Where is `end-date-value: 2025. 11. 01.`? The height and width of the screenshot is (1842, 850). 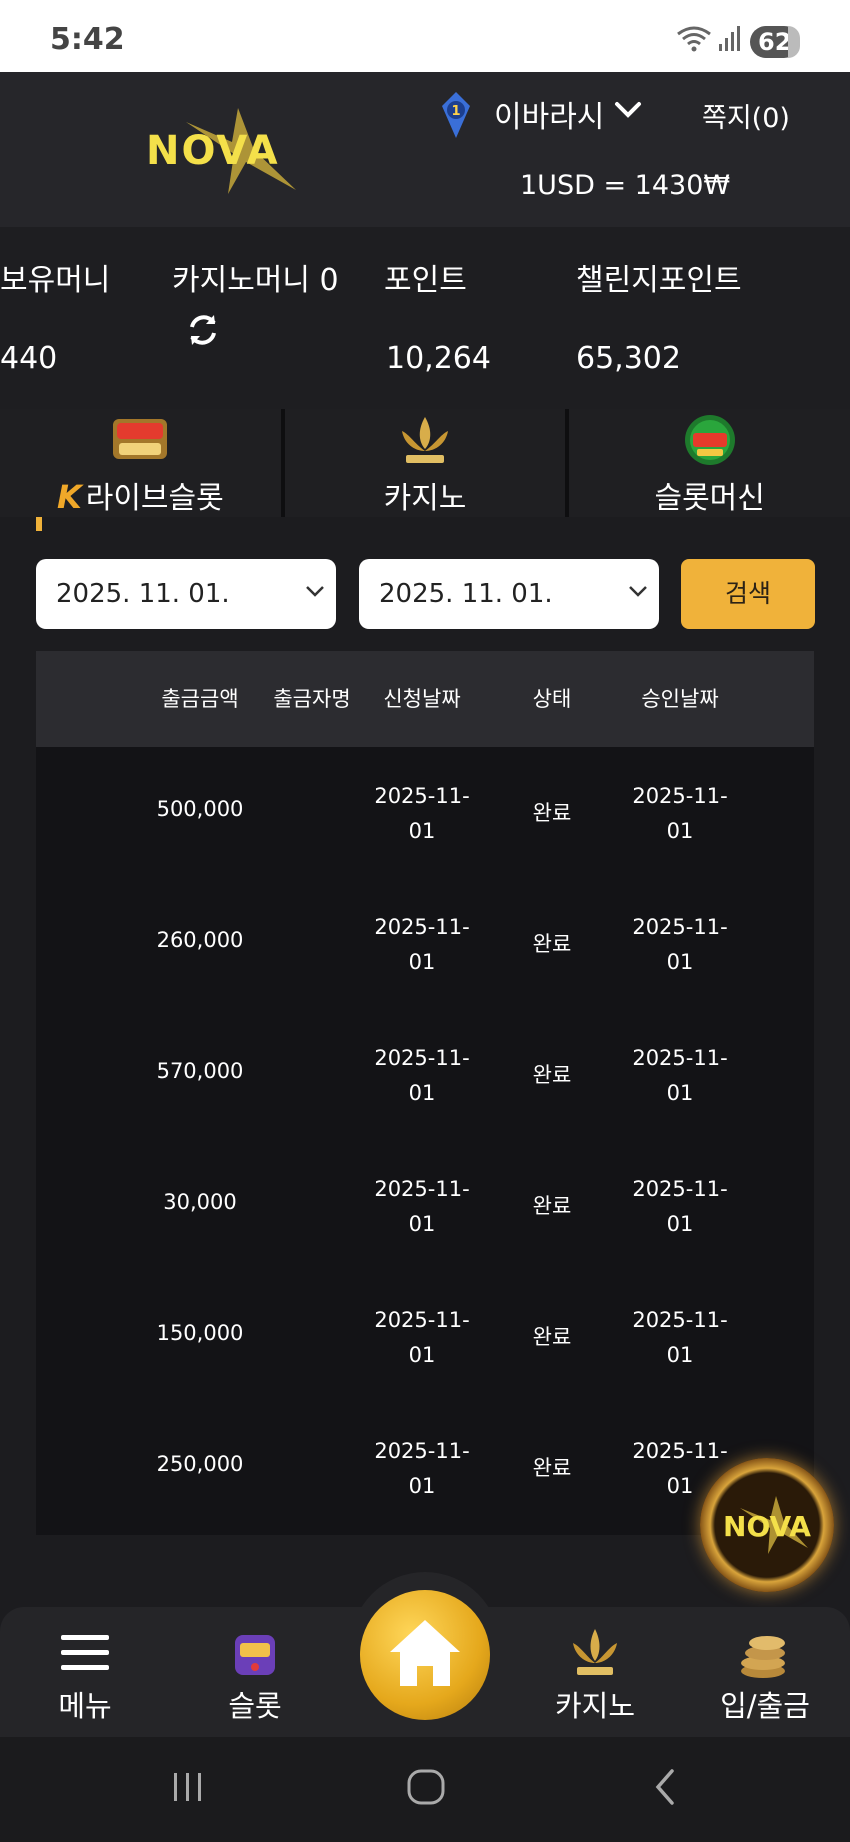
end-date-value: 2025. 11. 01. is located at coordinates (466, 594).